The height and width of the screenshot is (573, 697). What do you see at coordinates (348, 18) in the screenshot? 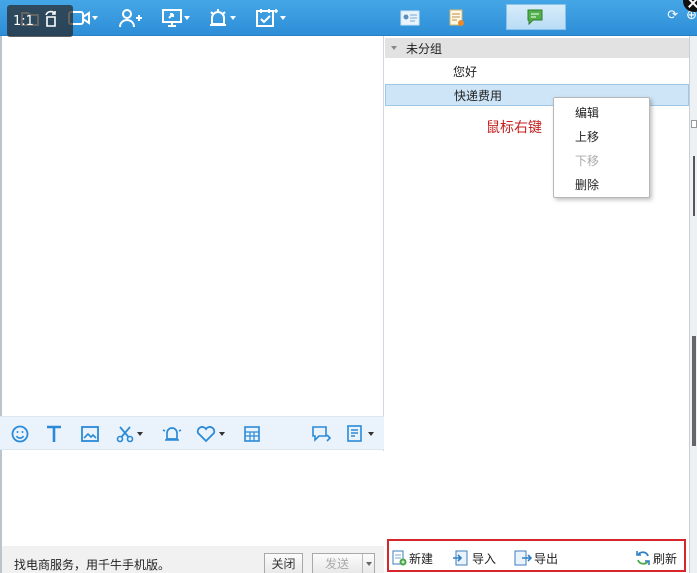
I see `top-toolbar: ⟳ ⊕` at bounding box center [348, 18].